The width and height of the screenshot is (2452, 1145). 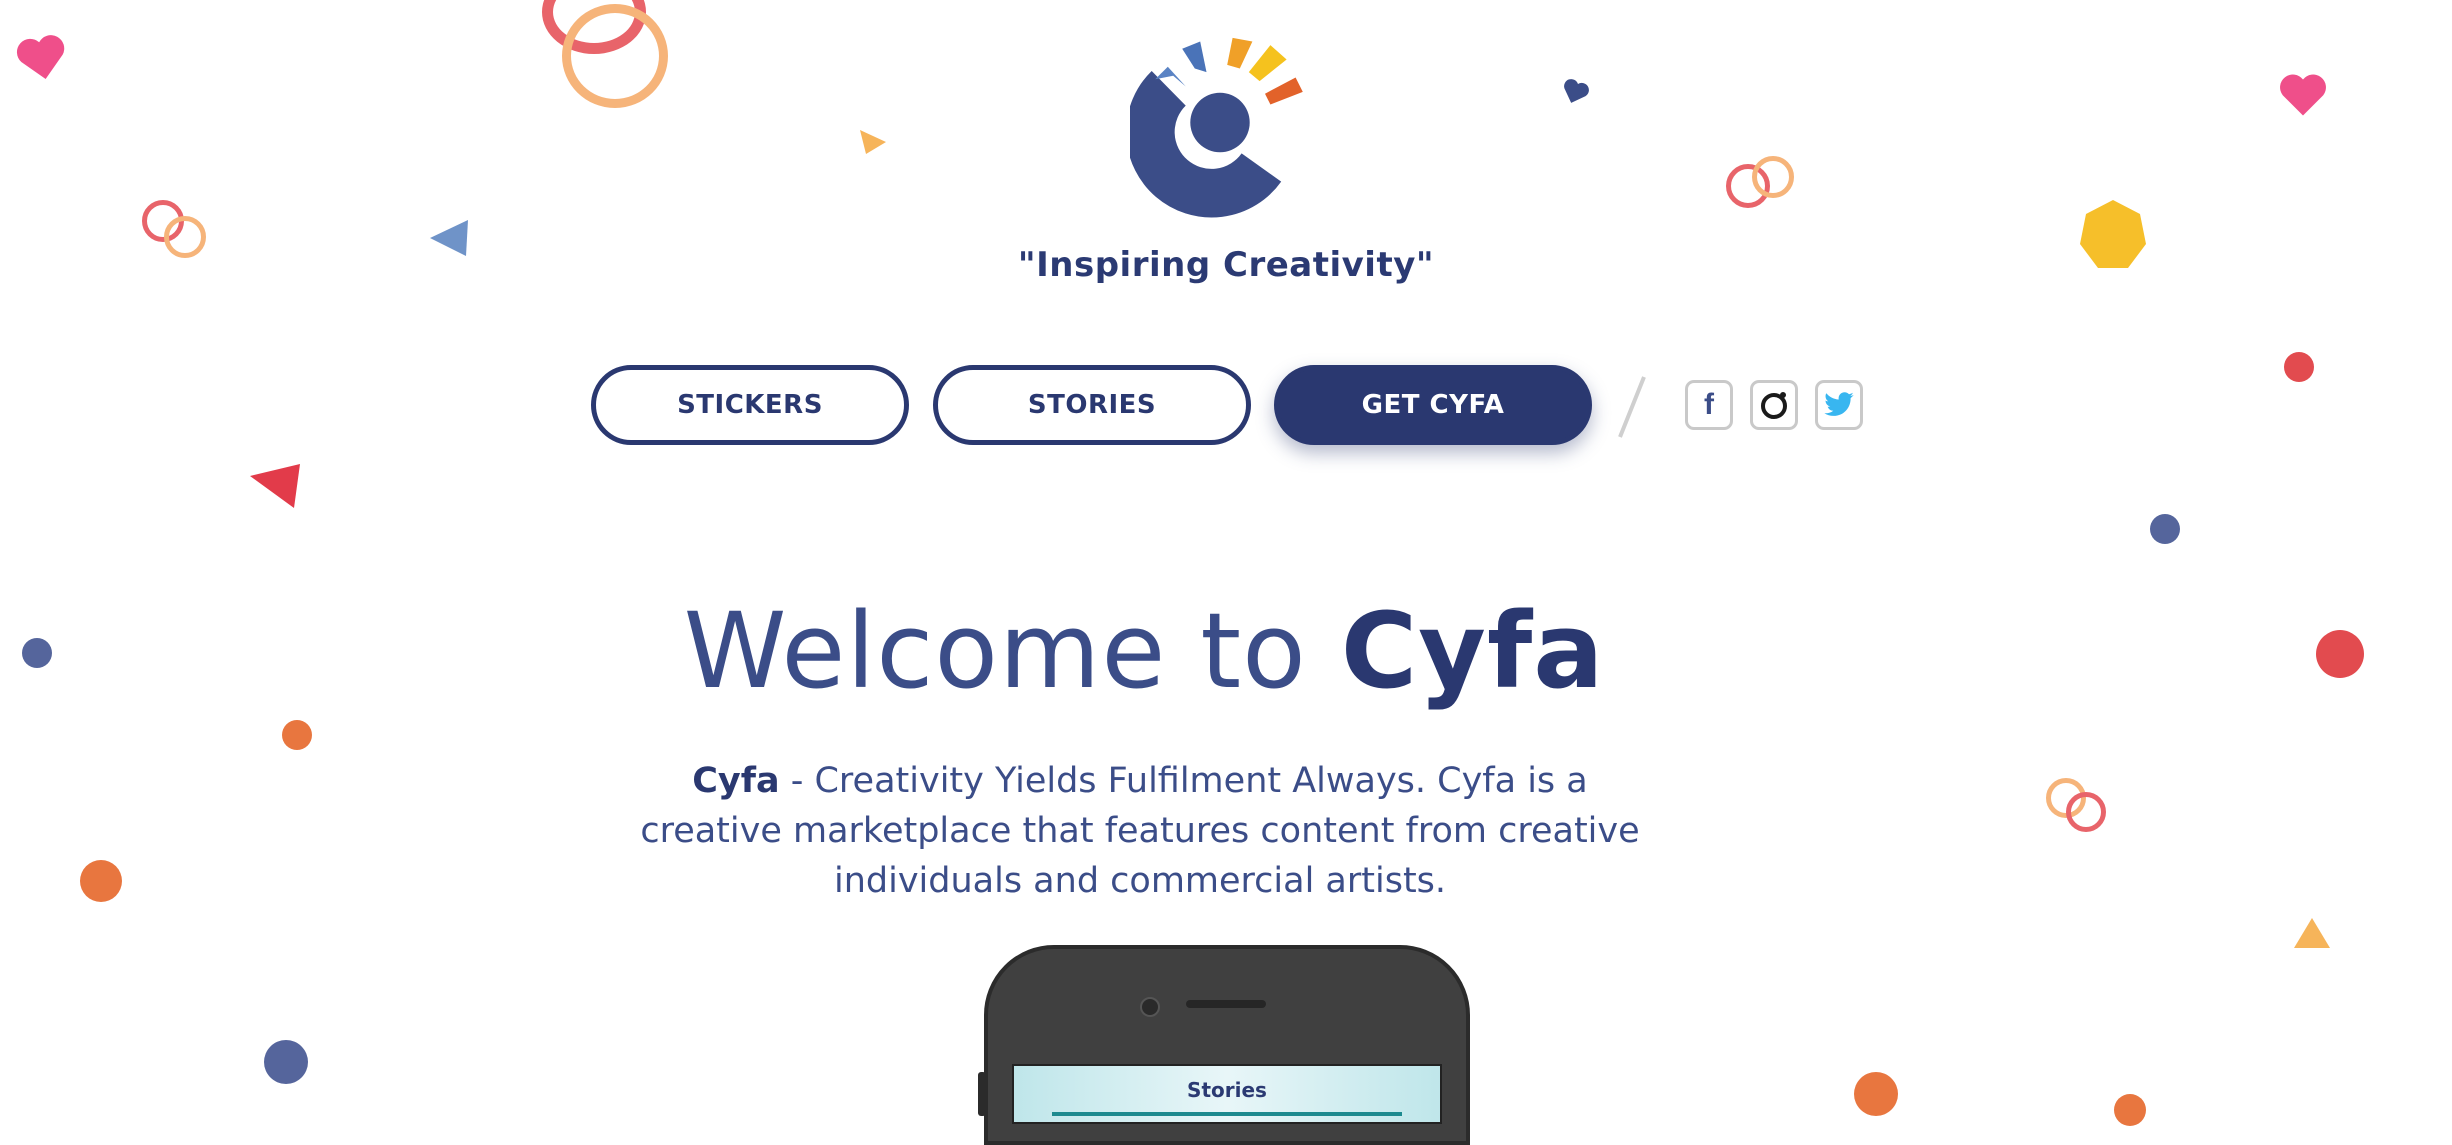 What do you see at coordinates (1227, 1114) in the screenshot?
I see `phone-screen-bar` at bounding box center [1227, 1114].